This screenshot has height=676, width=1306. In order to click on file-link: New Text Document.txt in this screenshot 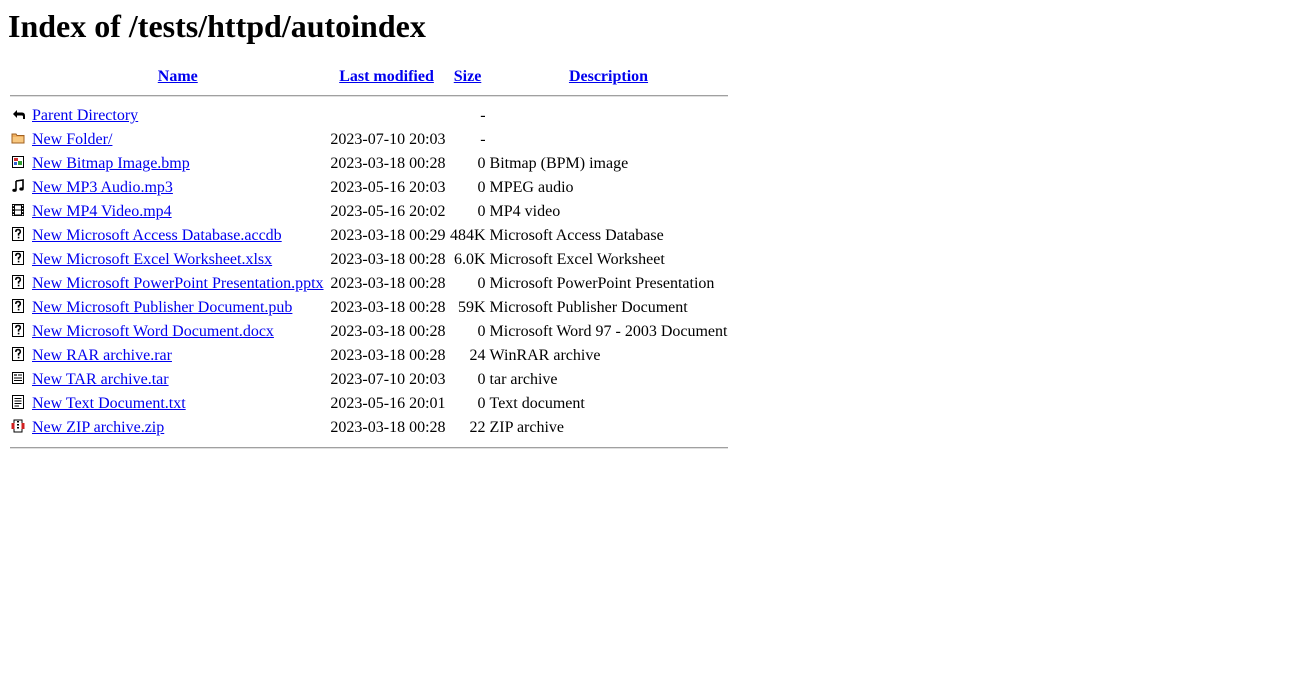, I will do `click(109, 403)`.